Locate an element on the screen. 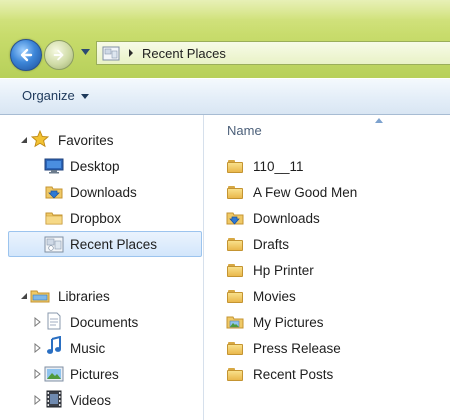 The image size is (450, 420). nav-item-documents: Documents is located at coordinates (102, 322).